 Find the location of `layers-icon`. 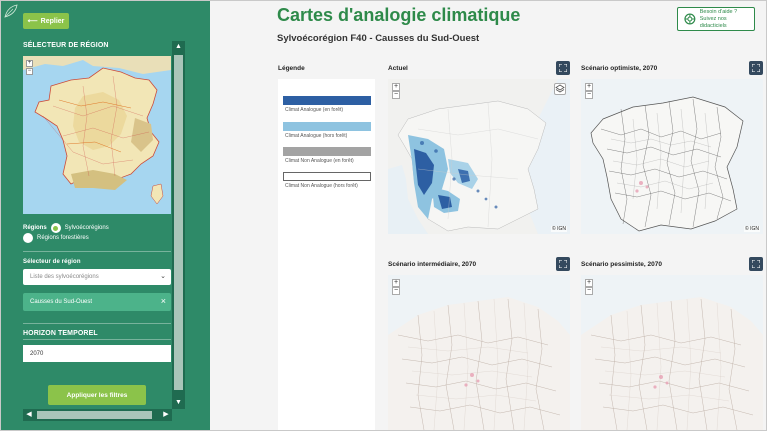

layers-icon is located at coordinates (560, 89).